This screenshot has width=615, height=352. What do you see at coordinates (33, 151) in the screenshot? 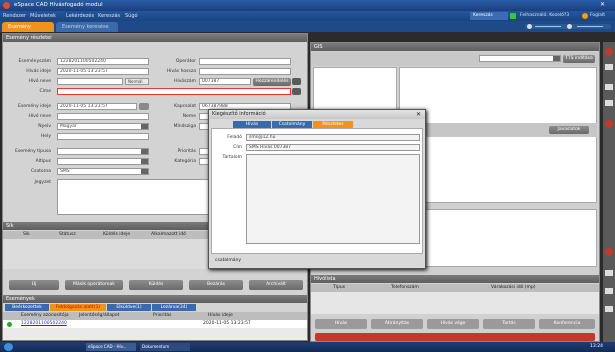
I see `label-esemeny-tipusa: Esemény típusa` at bounding box center [33, 151].